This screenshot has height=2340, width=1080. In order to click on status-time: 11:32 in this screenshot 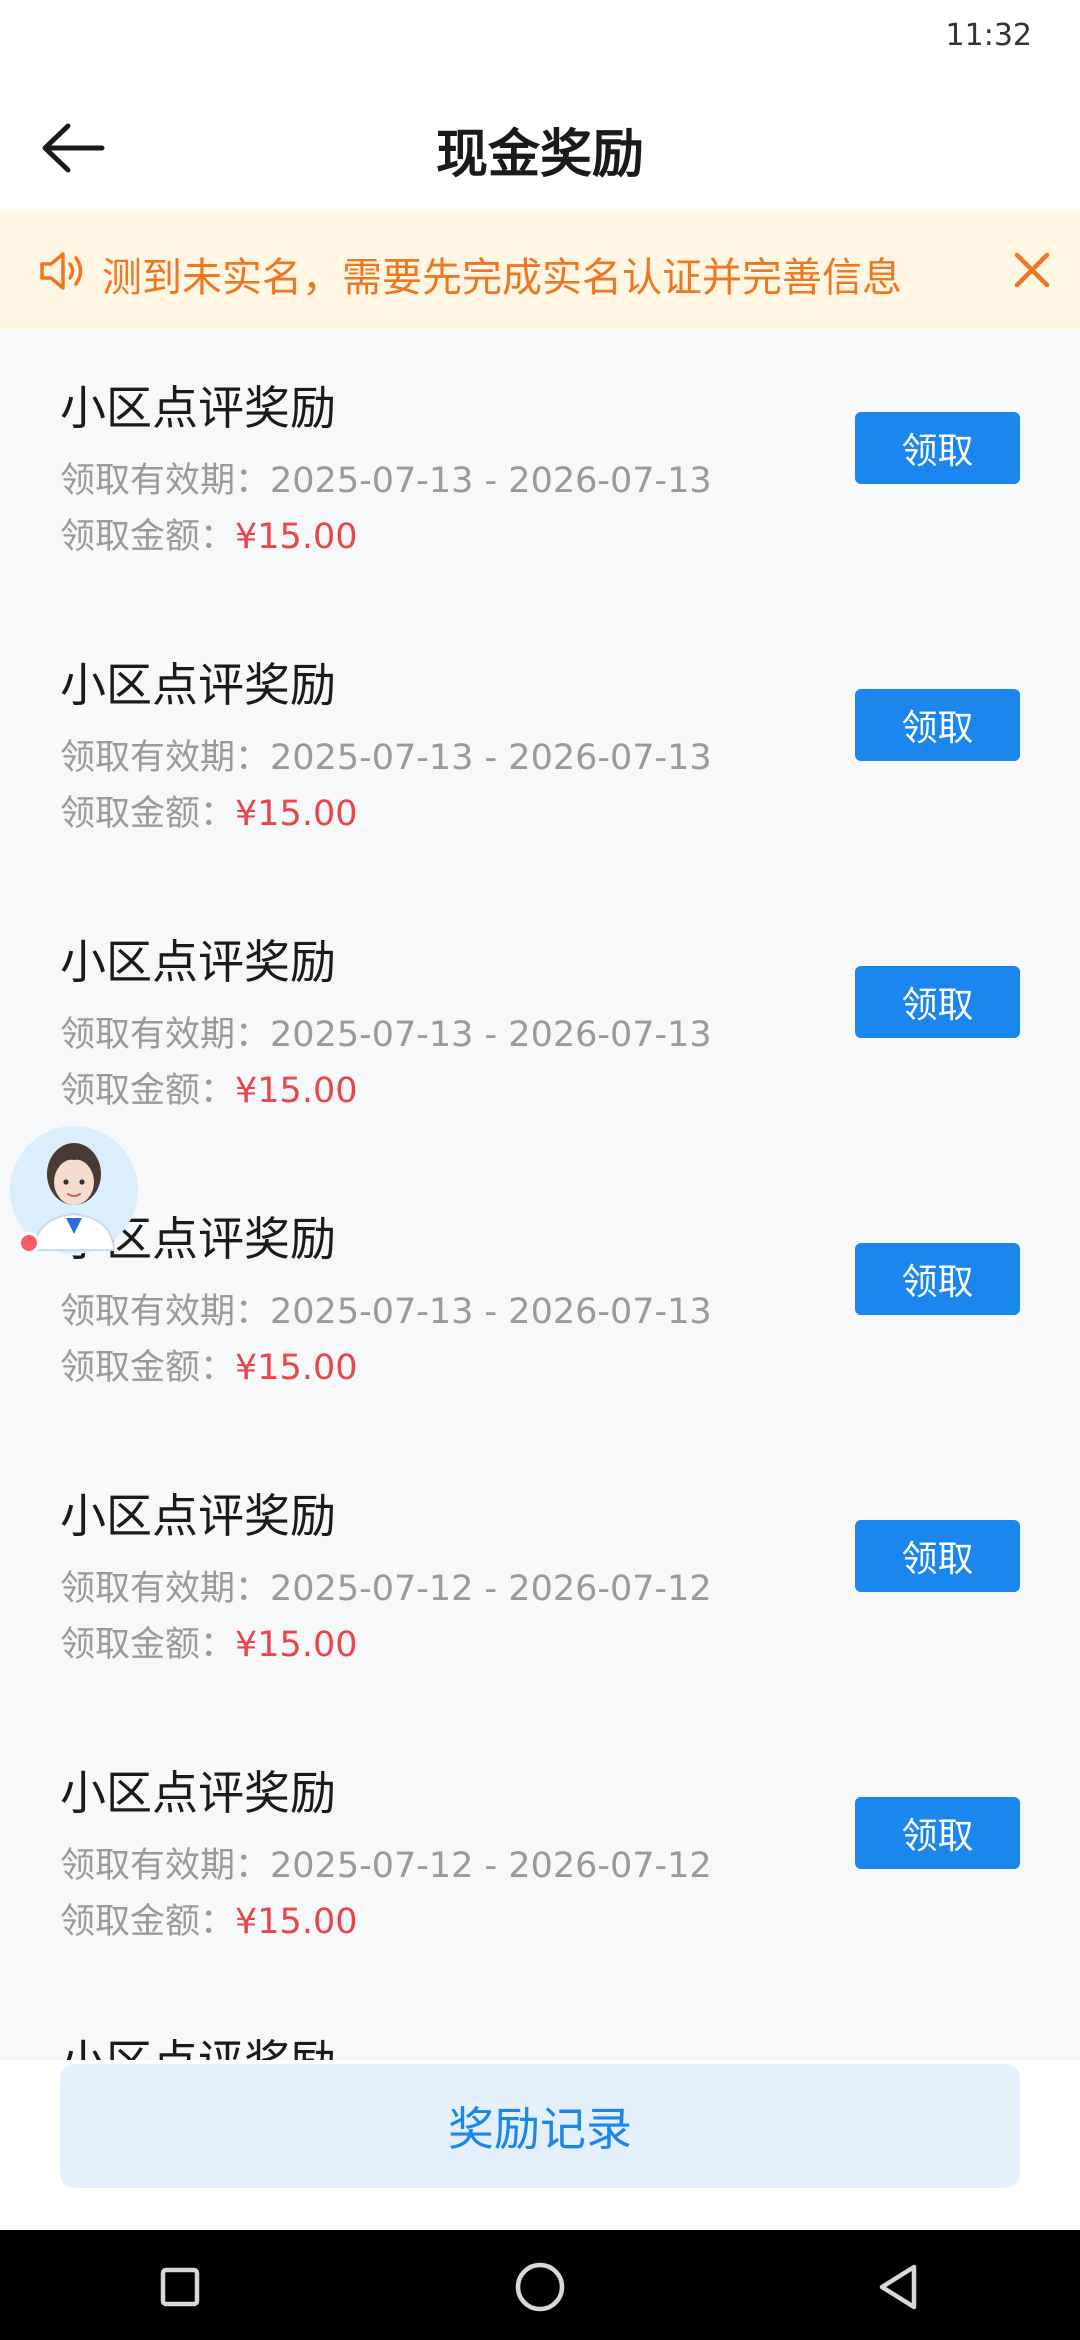, I will do `click(988, 35)`.